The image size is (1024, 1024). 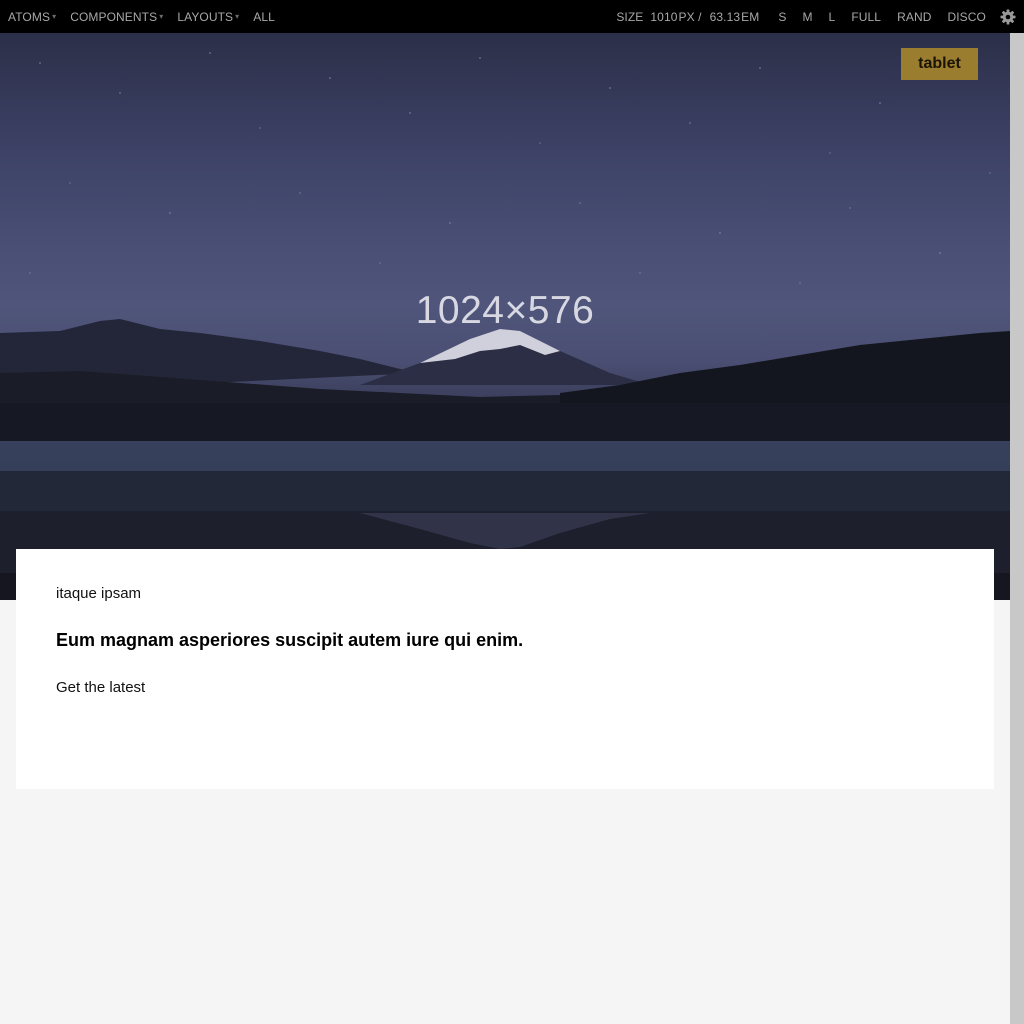 I want to click on size-em-value: 63.13, so click(x=725, y=17).